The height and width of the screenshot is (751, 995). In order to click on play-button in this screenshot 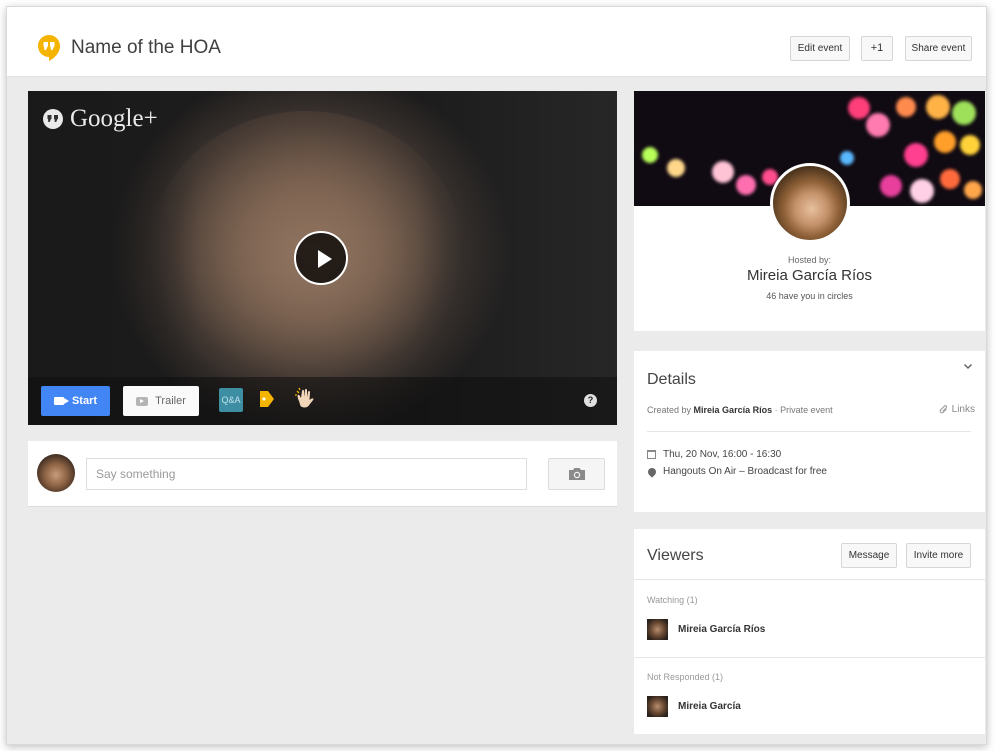, I will do `click(321, 258)`.